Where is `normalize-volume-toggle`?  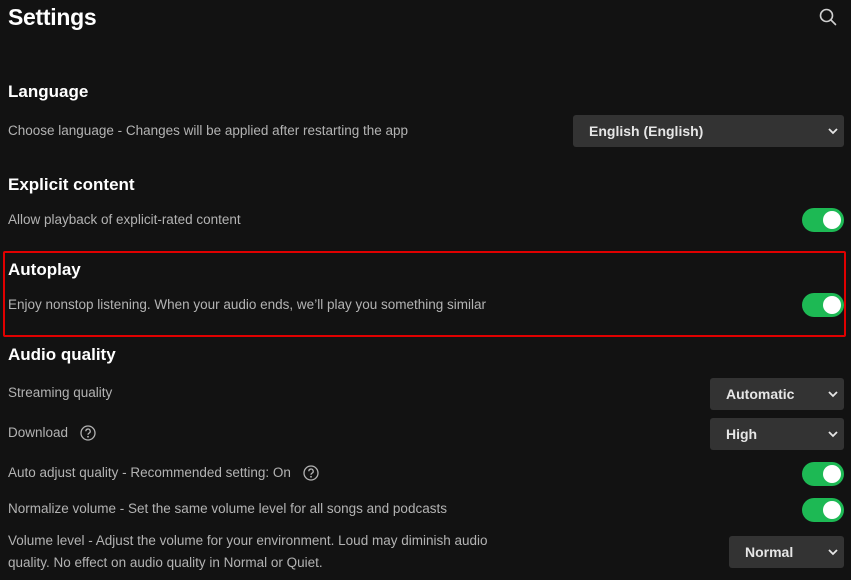
normalize-volume-toggle is located at coordinates (823, 510).